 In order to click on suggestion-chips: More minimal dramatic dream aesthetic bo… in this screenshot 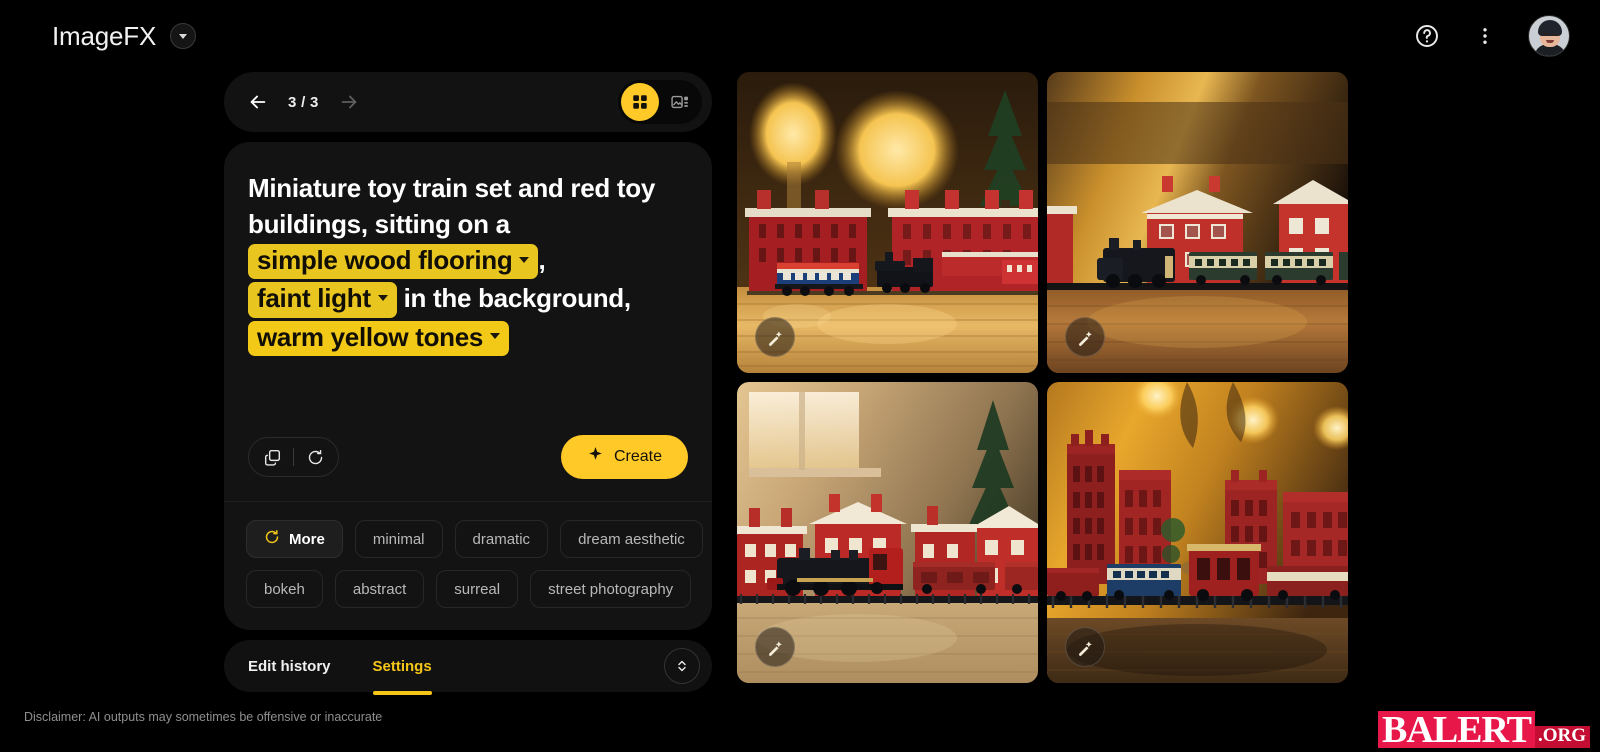, I will do `click(468, 565)`.